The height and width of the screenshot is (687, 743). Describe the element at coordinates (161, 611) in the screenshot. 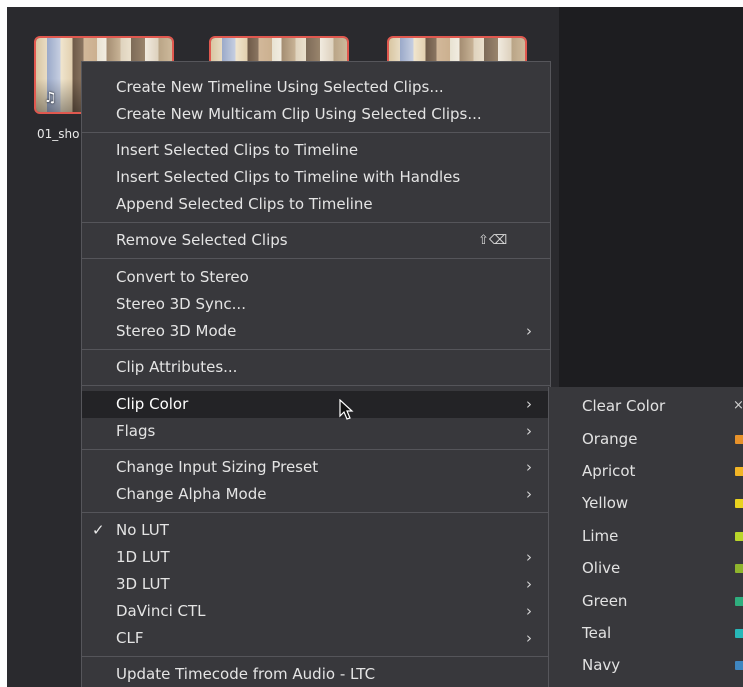

I see `menu-item-label: DaVinci CTL` at that location.